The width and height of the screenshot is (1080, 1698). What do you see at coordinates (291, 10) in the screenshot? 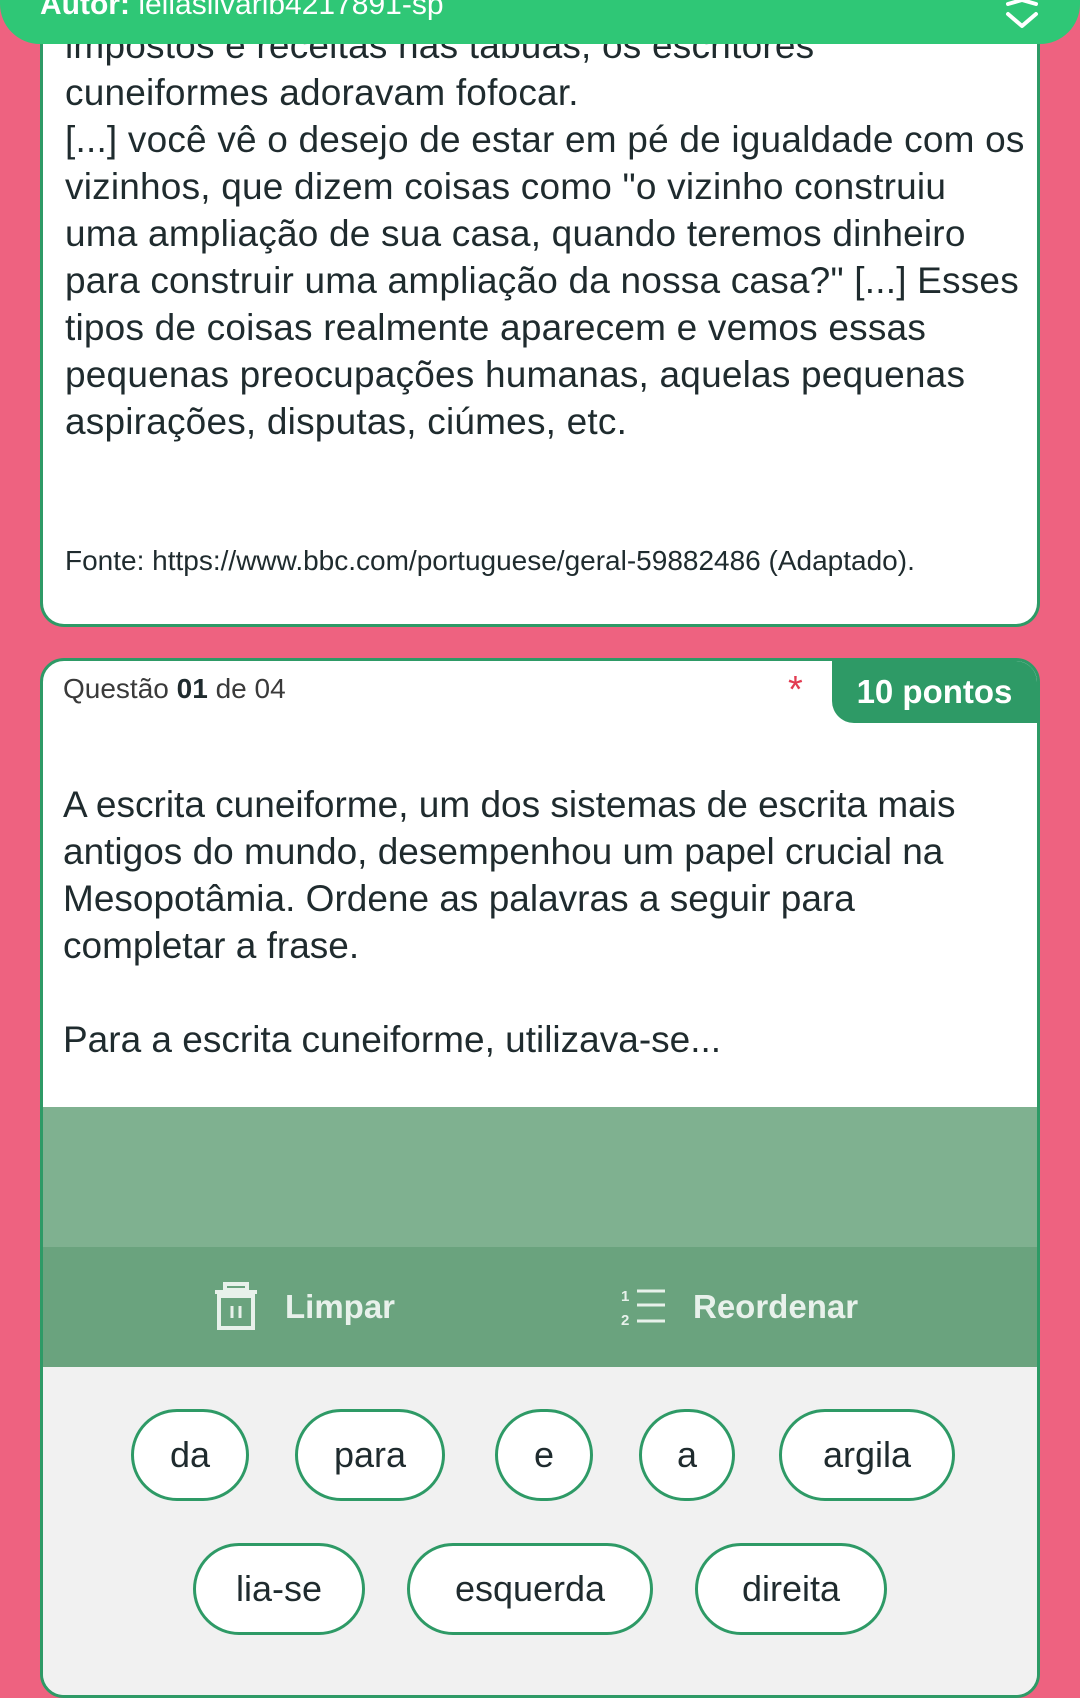
I see `author-name: leliasilvarib4217891-sp` at bounding box center [291, 10].